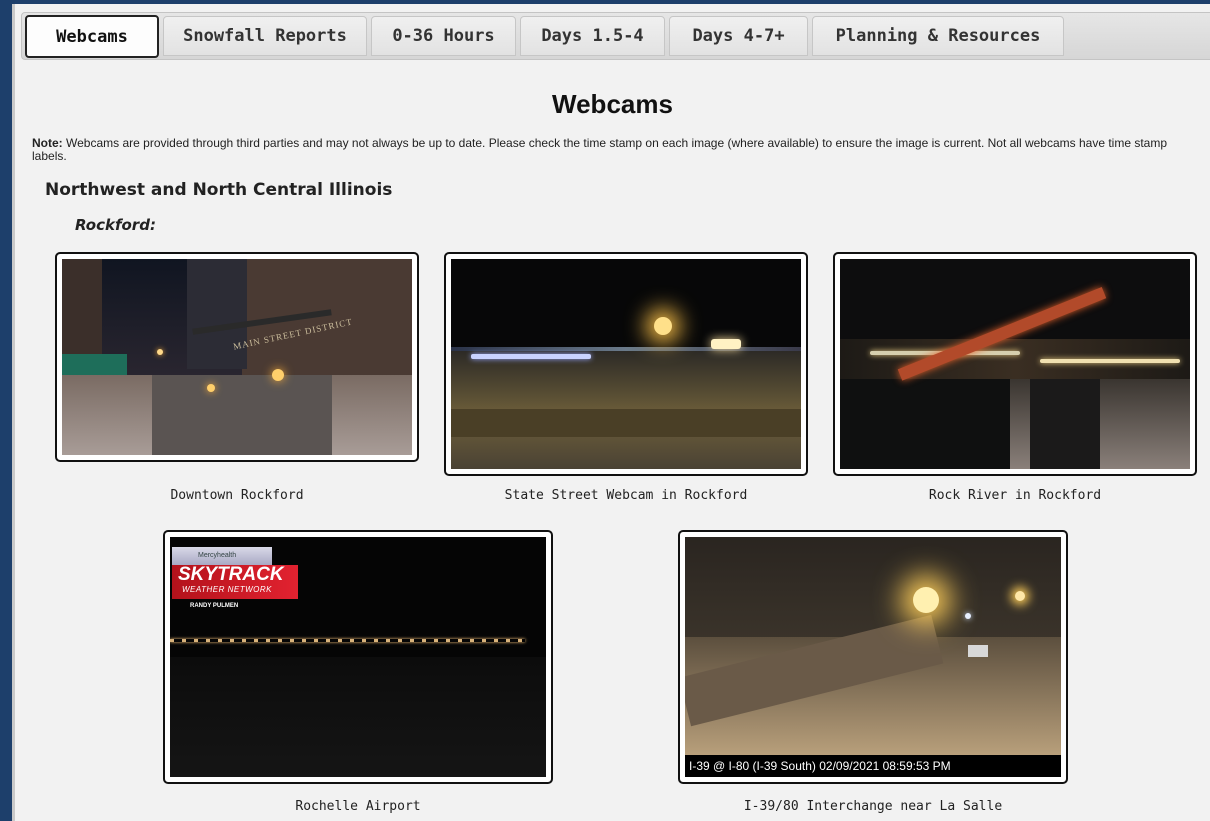 The height and width of the screenshot is (821, 1210). I want to click on skytrack-logo: SKYTRACK WEATHER NETWORK, so click(235, 582).